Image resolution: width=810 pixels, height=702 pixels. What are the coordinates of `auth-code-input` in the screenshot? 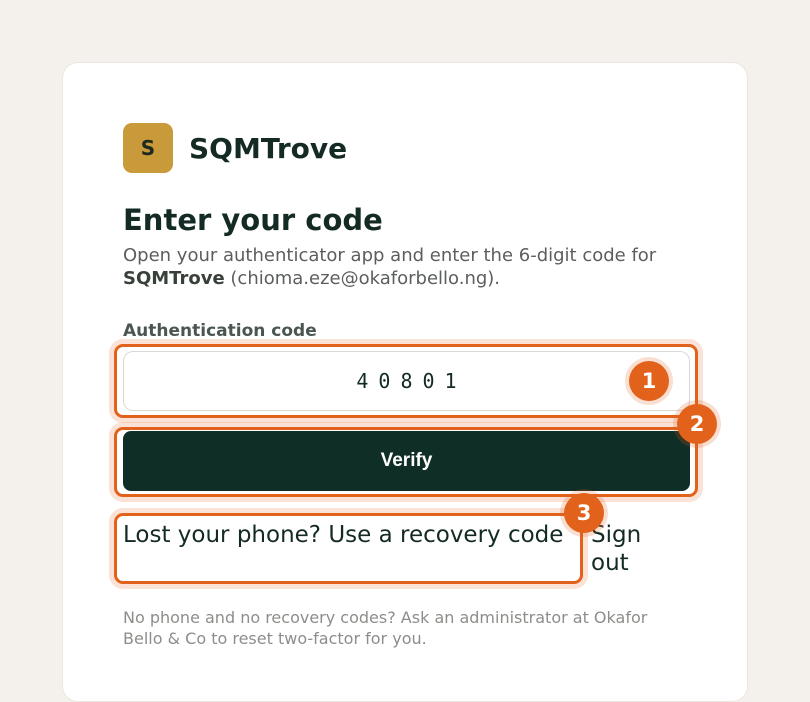 It's located at (406, 381).